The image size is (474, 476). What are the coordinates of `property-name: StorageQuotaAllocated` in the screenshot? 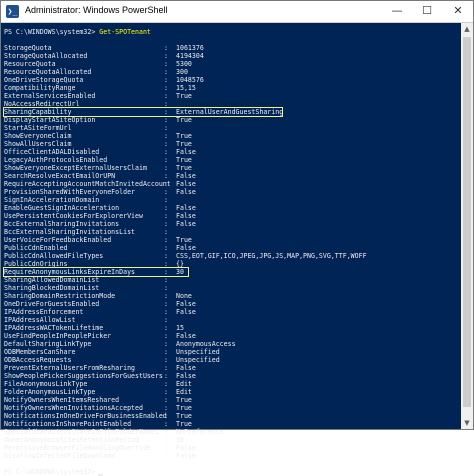 It's located at (46, 56).